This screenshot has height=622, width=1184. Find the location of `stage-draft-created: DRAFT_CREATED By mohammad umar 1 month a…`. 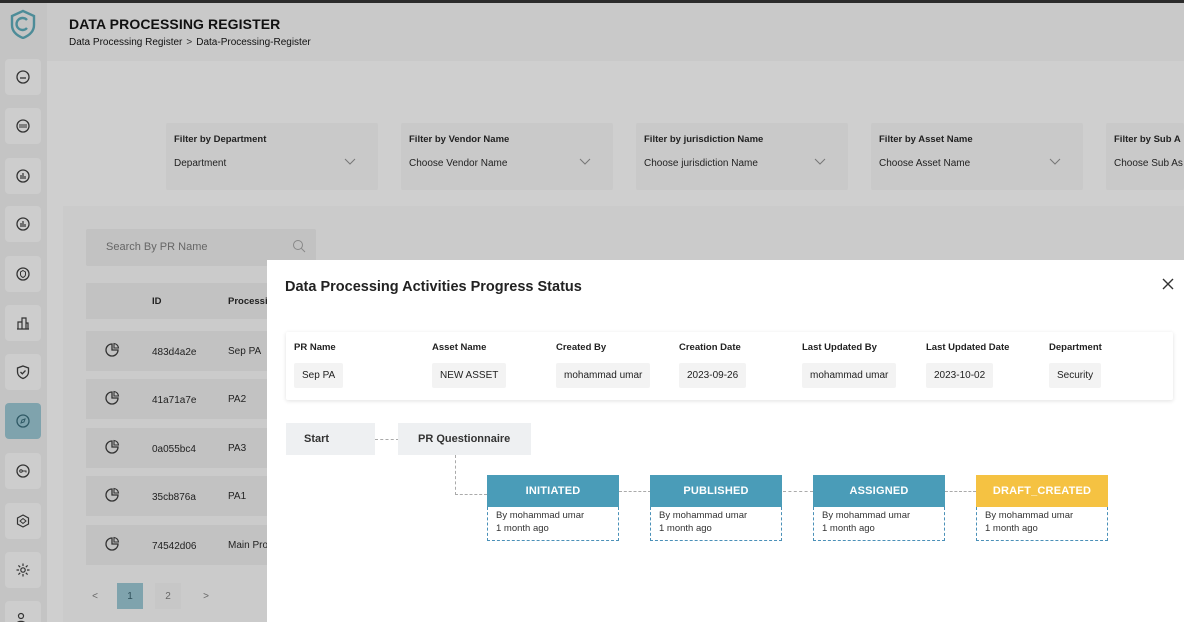

stage-draft-created: DRAFT_CREATED By mohammad umar 1 month a… is located at coordinates (1042, 508).